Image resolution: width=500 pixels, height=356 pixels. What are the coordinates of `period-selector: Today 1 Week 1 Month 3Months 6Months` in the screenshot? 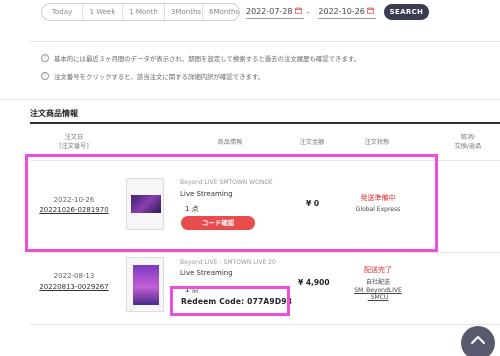 It's located at (140, 12).